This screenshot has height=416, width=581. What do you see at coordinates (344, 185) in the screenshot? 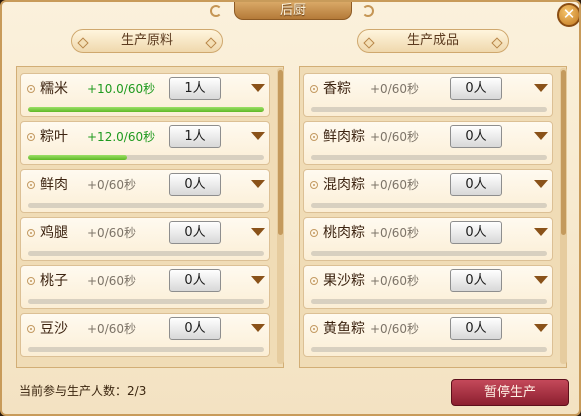
I see `item-name: 混肉粽` at bounding box center [344, 185].